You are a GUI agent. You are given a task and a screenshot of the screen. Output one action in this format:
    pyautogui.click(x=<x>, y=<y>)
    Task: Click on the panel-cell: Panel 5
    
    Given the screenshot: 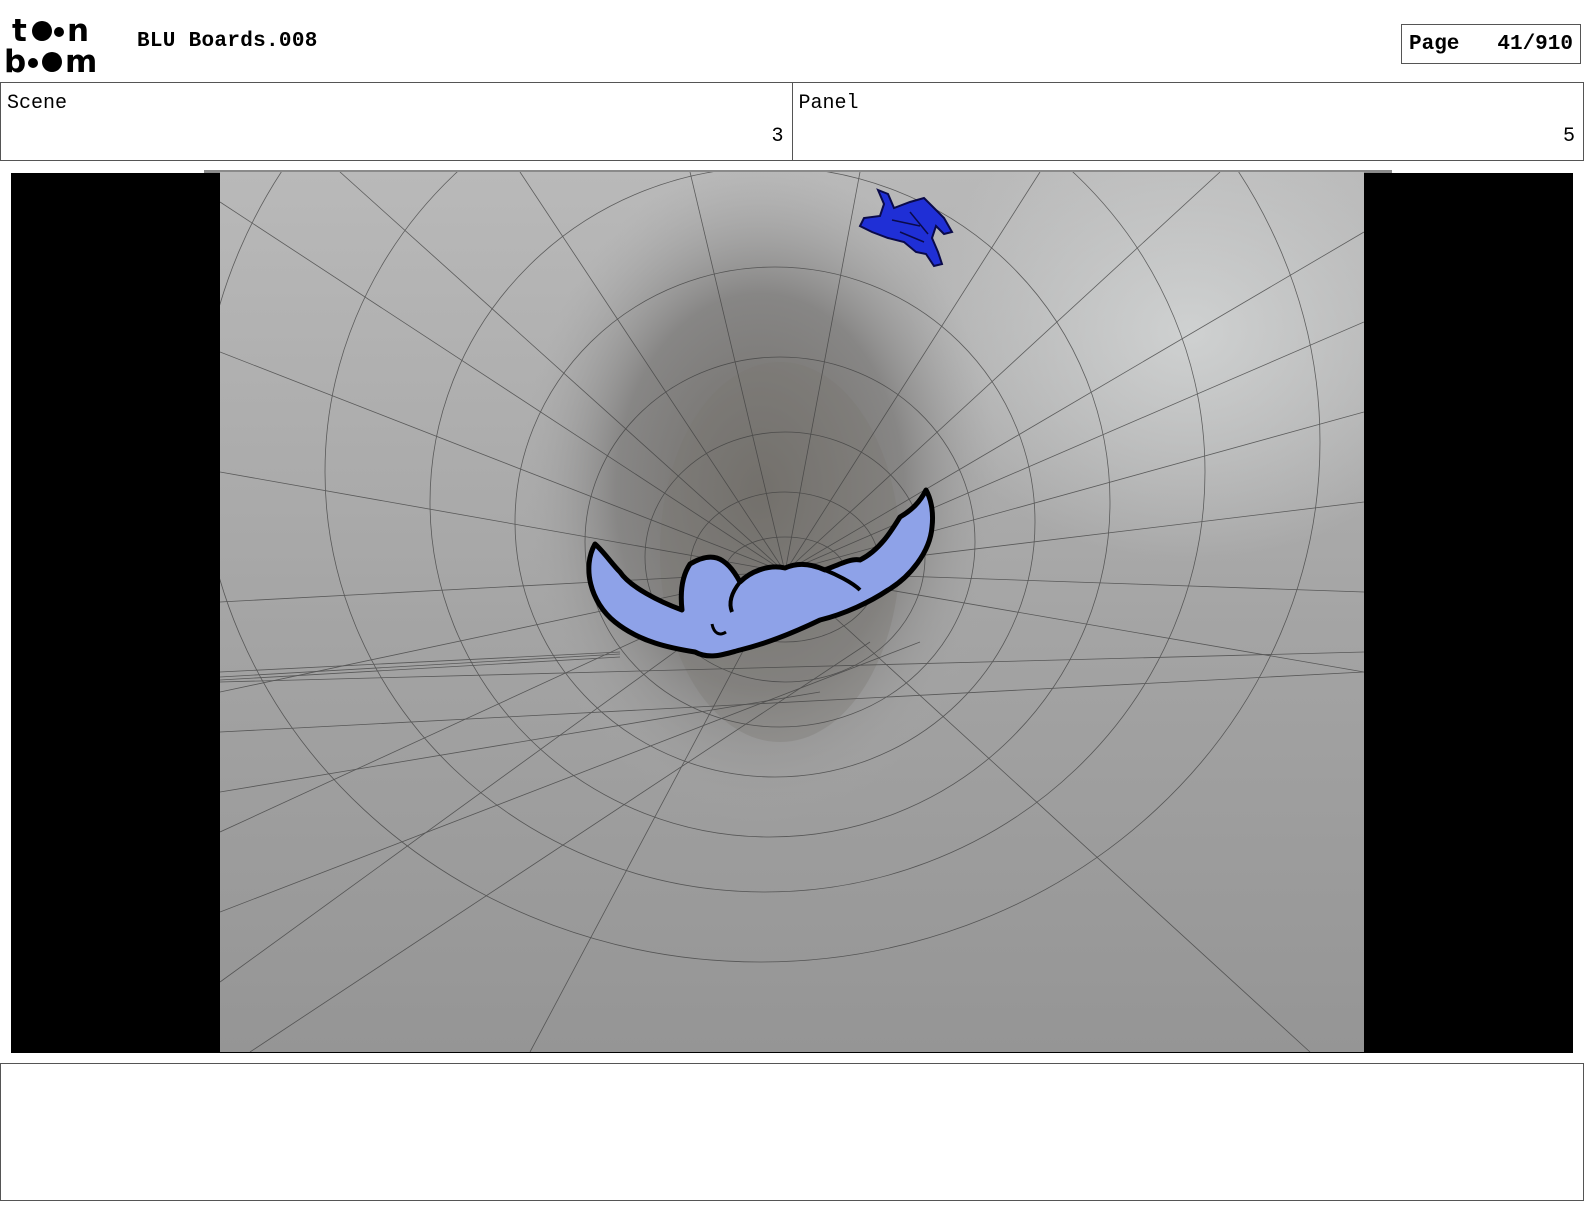 What is the action you would take?
    pyautogui.click(x=1187, y=121)
    